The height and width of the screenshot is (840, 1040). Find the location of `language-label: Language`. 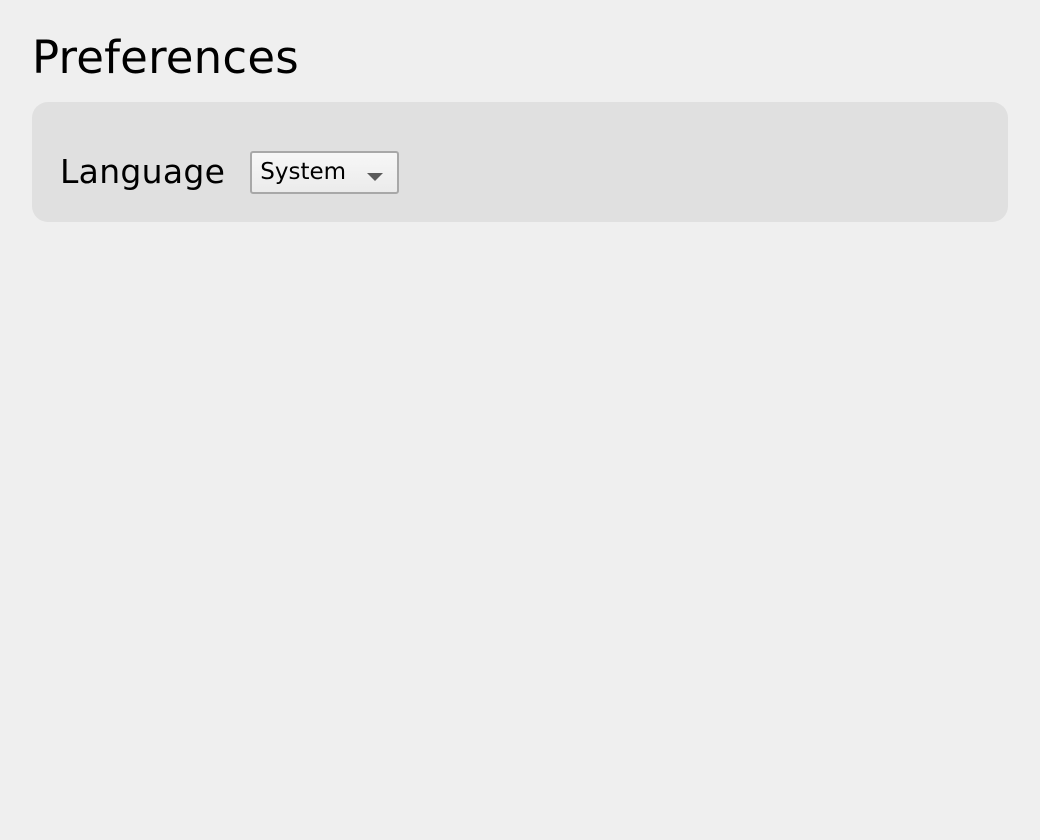

language-label: Language is located at coordinates (143, 171).